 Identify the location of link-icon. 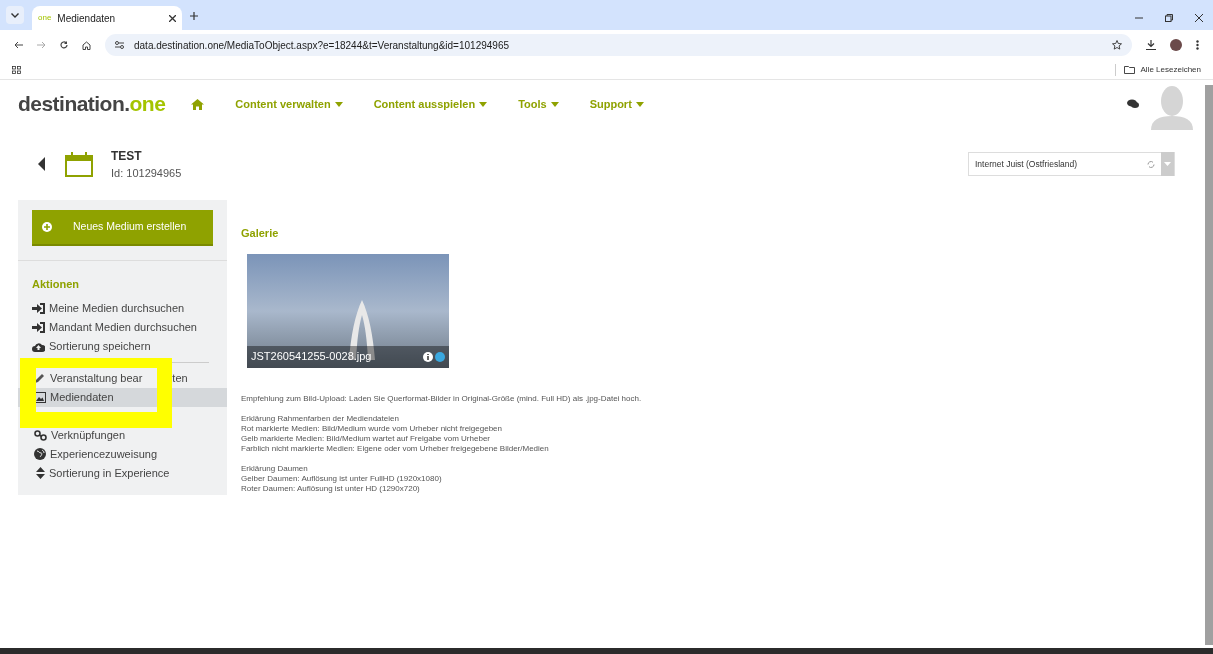
(40, 435).